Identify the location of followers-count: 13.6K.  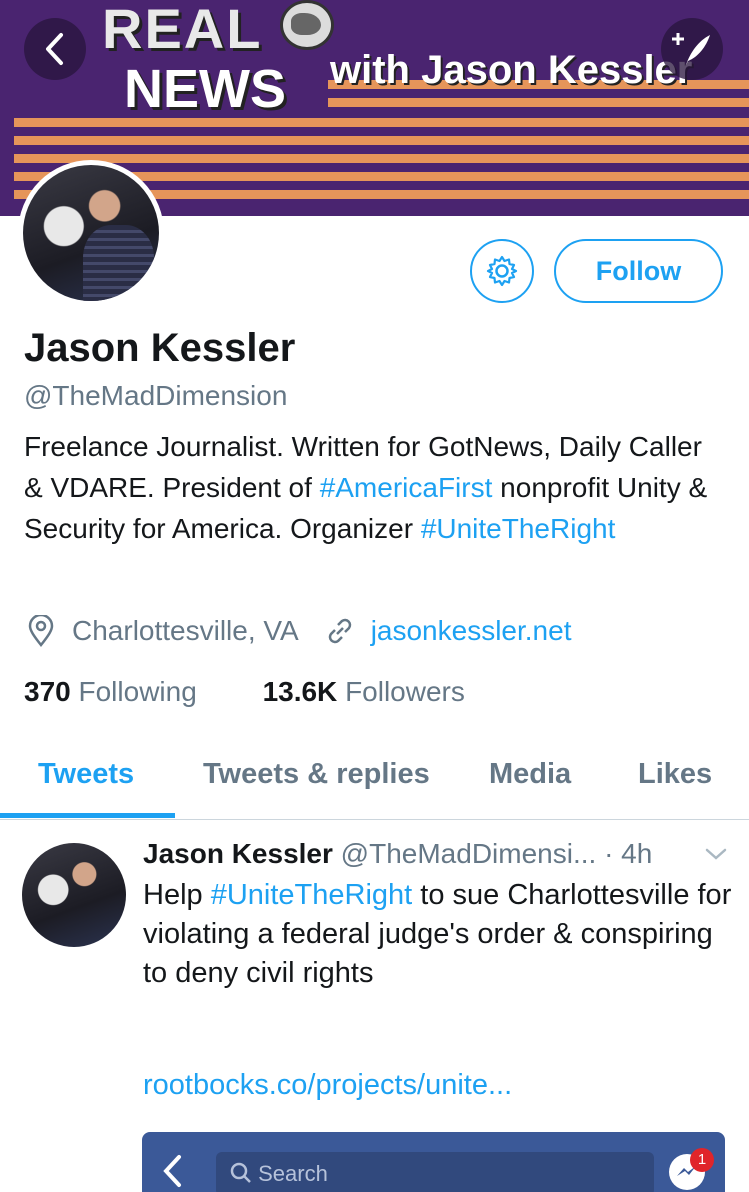
(300, 691).